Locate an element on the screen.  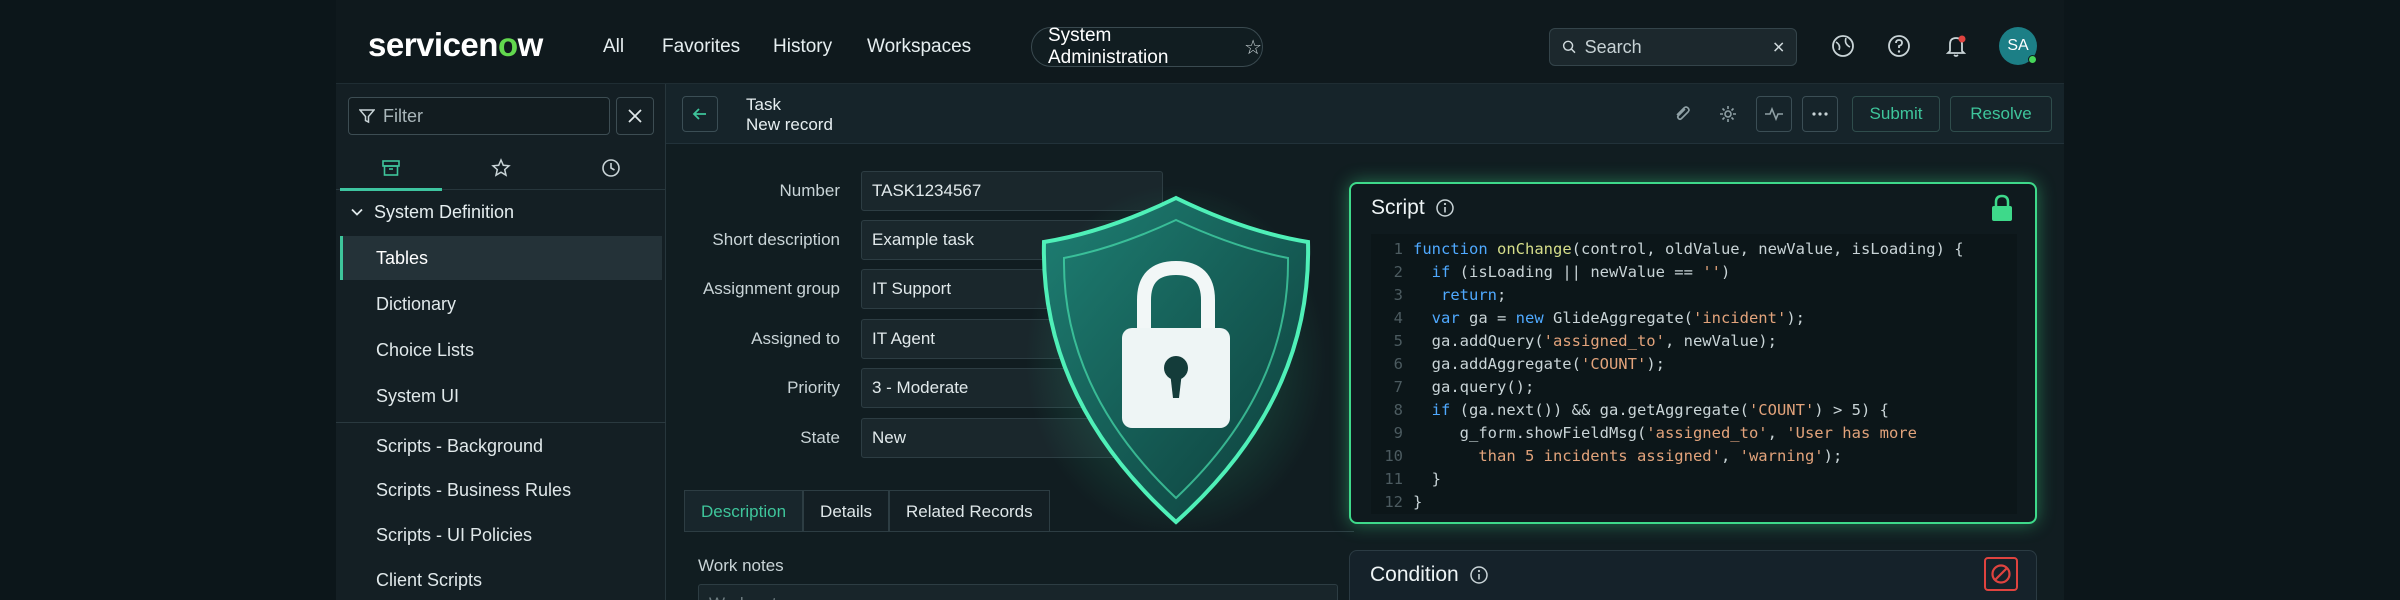
clock-icon is located at coordinates (611, 168).